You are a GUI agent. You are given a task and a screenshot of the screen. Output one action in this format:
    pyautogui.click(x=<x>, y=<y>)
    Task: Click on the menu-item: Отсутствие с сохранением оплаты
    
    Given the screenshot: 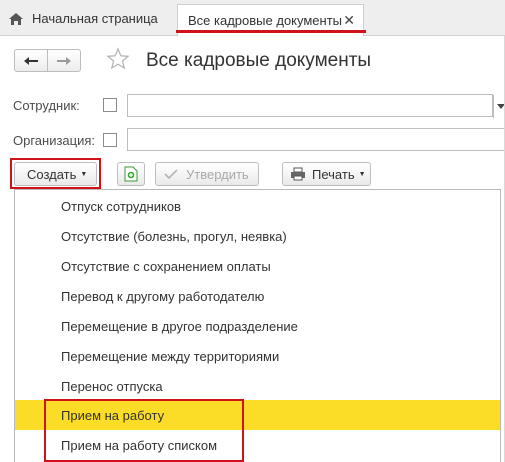 What is the action you would take?
    pyautogui.click(x=257, y=266)
    